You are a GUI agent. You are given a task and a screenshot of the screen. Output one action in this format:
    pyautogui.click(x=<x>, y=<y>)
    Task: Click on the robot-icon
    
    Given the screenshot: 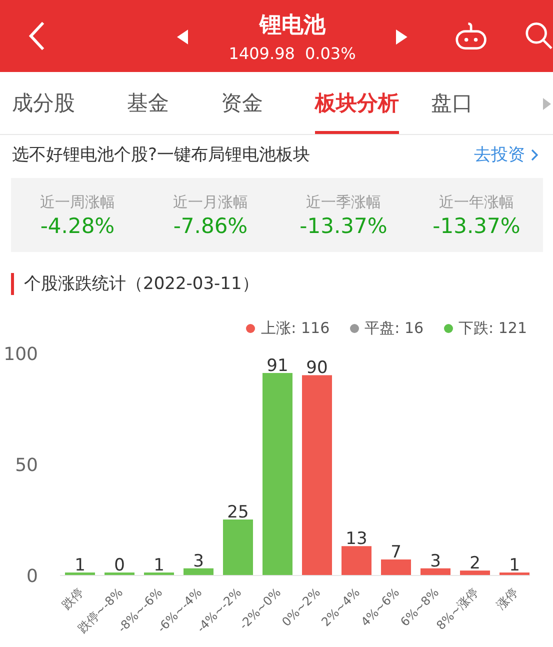 What is the action you would take?
    pyautogui.click(x=470, y=36)
    